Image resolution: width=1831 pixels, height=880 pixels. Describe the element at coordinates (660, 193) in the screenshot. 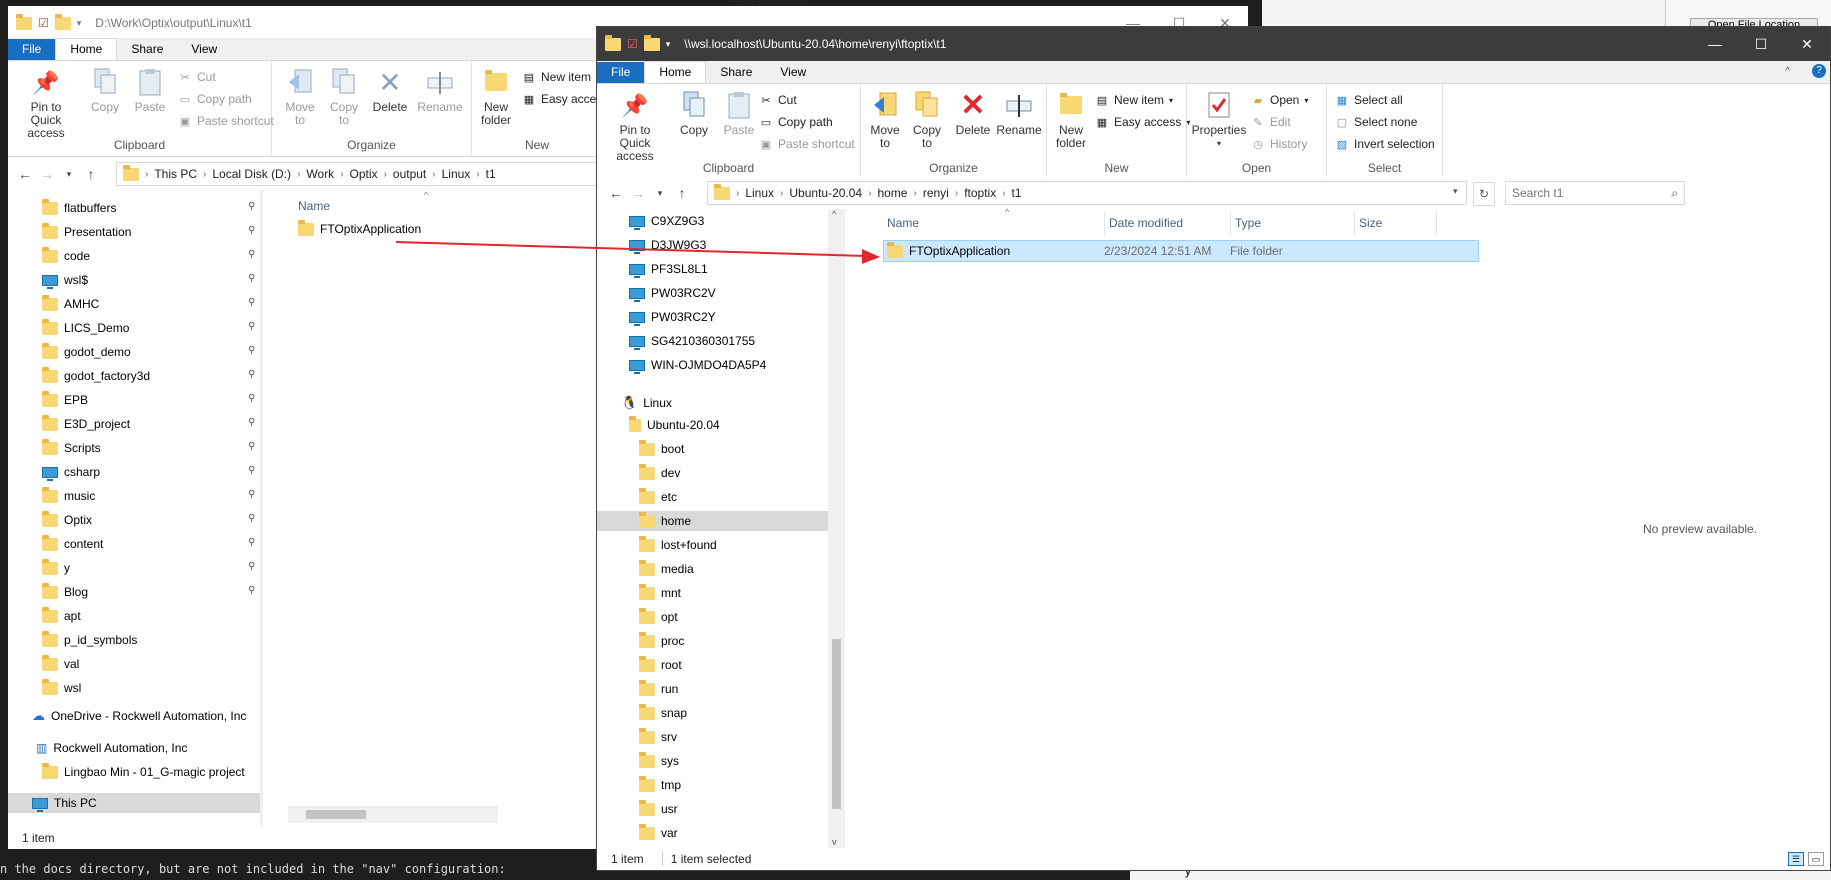

I see `recent-chevron-icon: ▾` at that location.